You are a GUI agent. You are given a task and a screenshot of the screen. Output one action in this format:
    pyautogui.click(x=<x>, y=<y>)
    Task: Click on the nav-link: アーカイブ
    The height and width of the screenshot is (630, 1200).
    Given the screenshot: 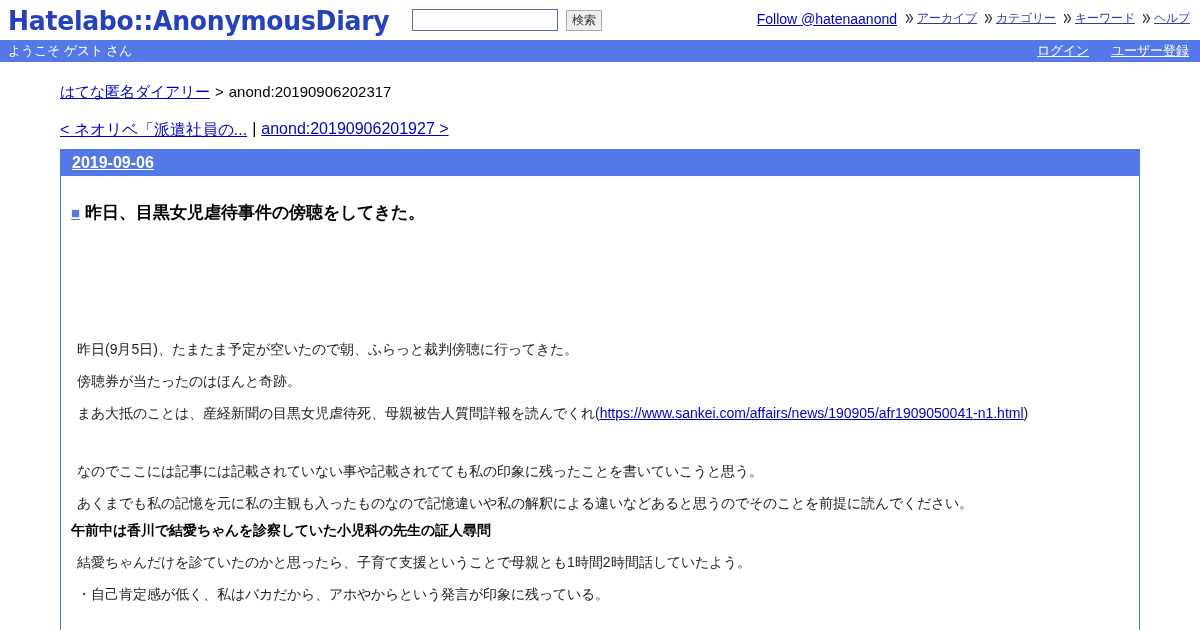 What is the action you would take?
    pyautogui.click(x=947, y=18)
    